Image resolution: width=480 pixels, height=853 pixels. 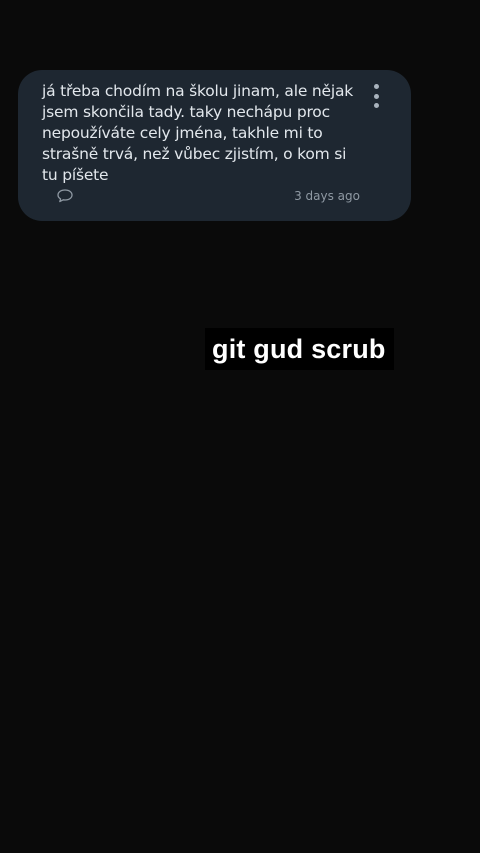 I want to click on overlay-caption: git gud scrub, so click(x=299, y=349).